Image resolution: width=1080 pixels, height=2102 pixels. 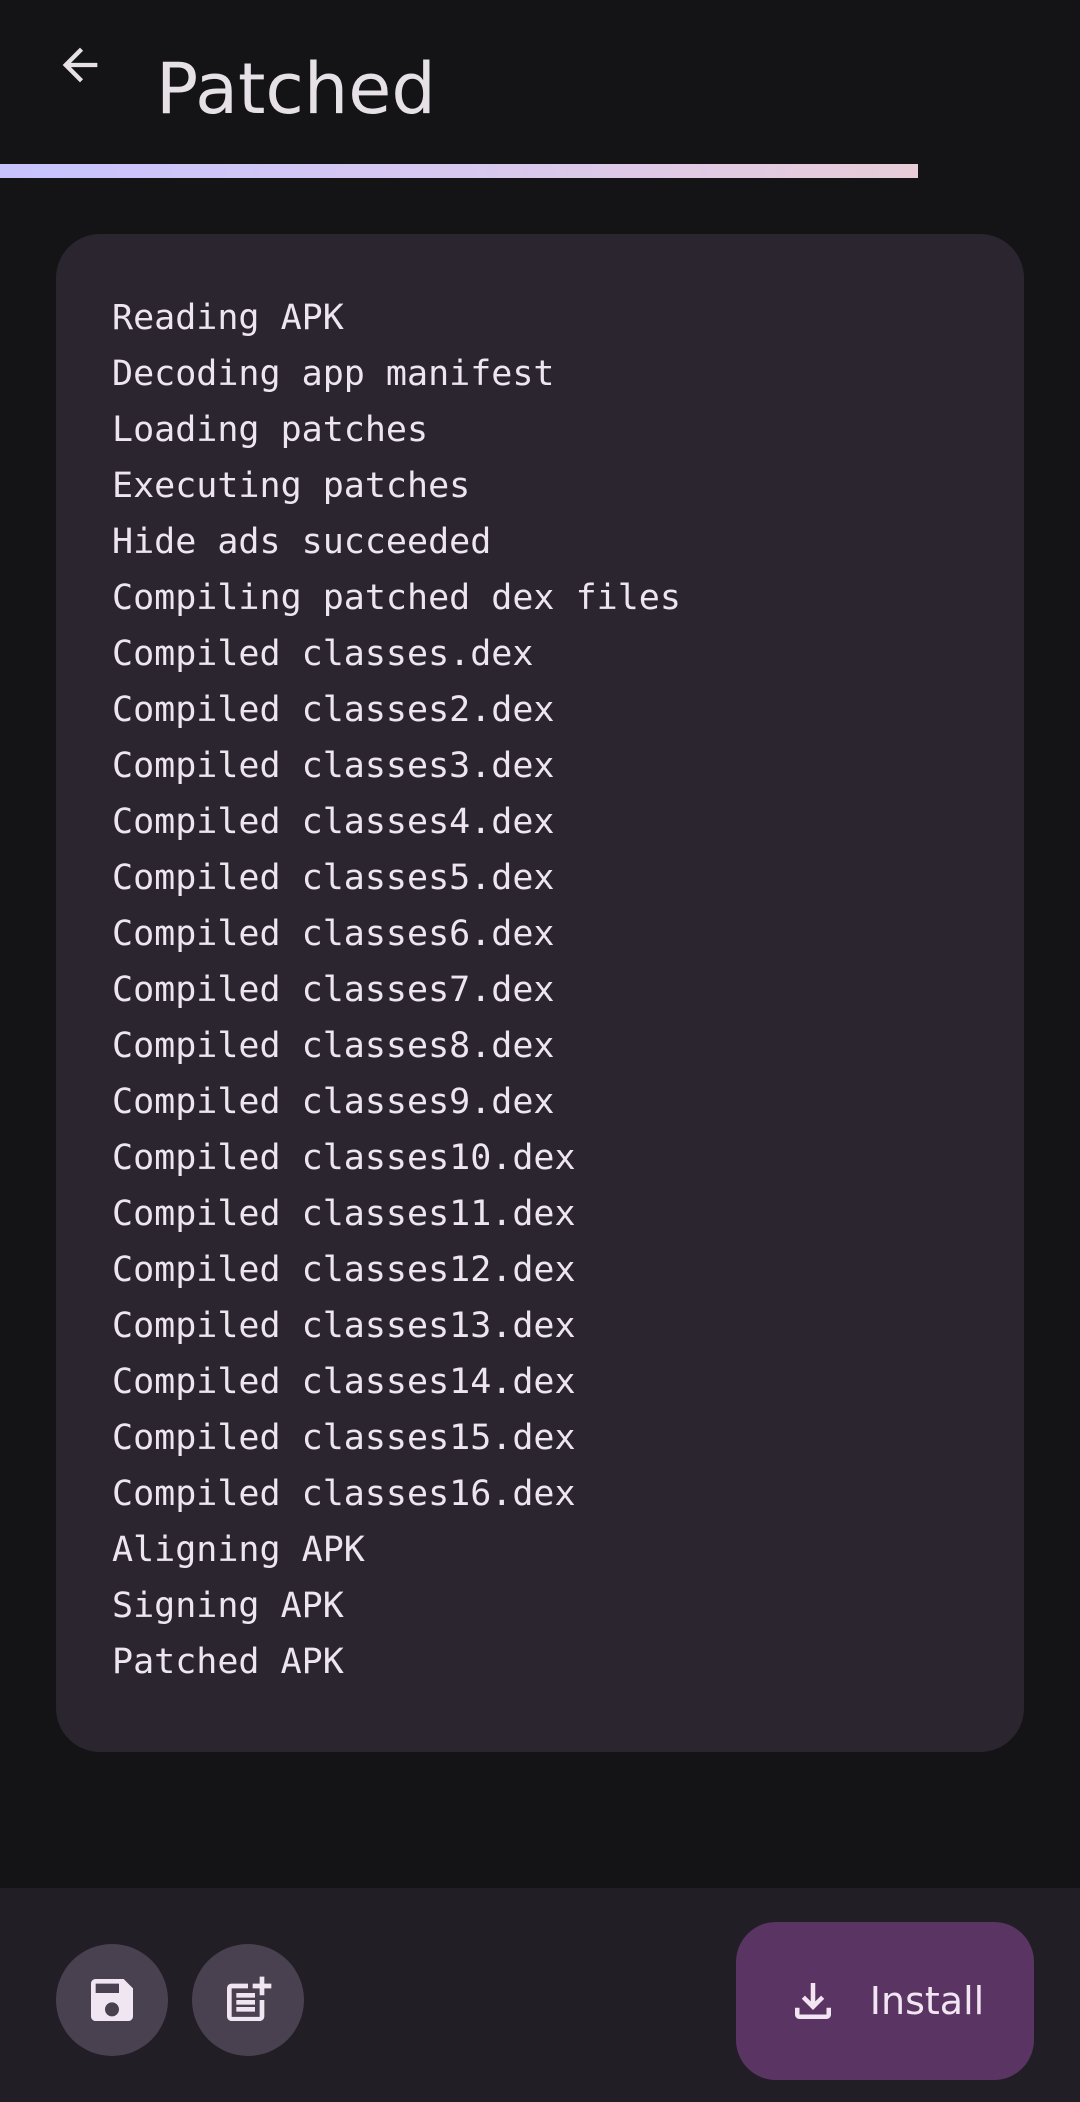 I want to click on save-button, so click(x=112, y=2000).